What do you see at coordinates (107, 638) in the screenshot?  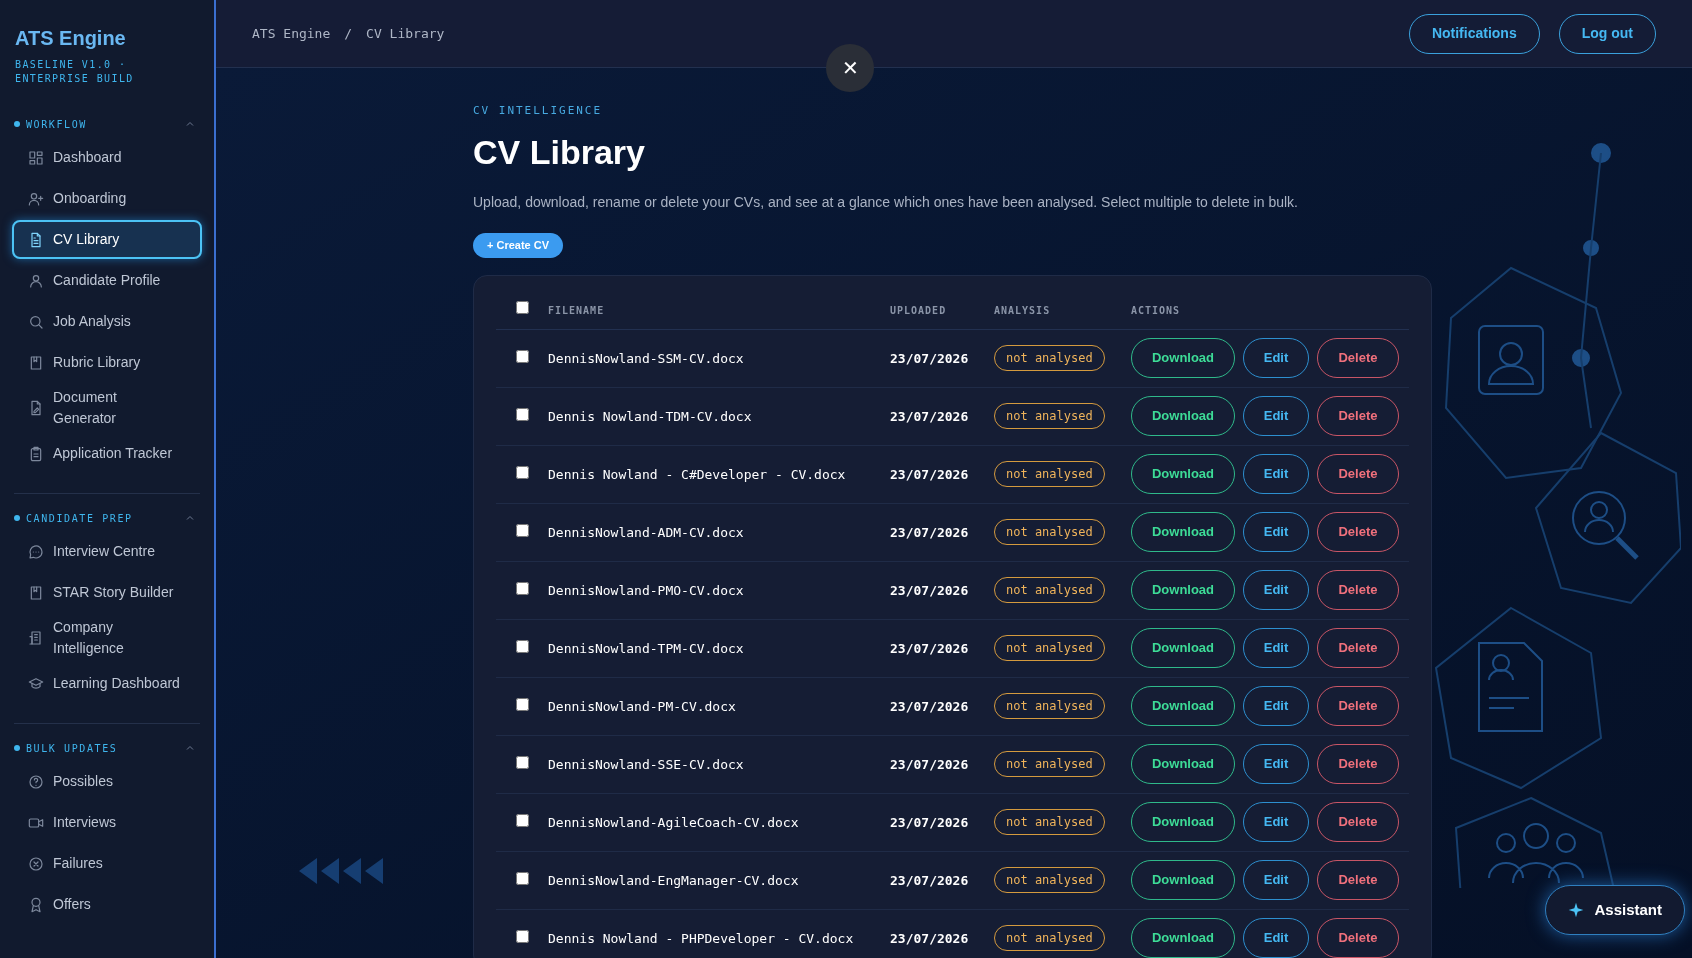 I see `sidebar-item: Company Intelligence` at bounding box center [107, 638].